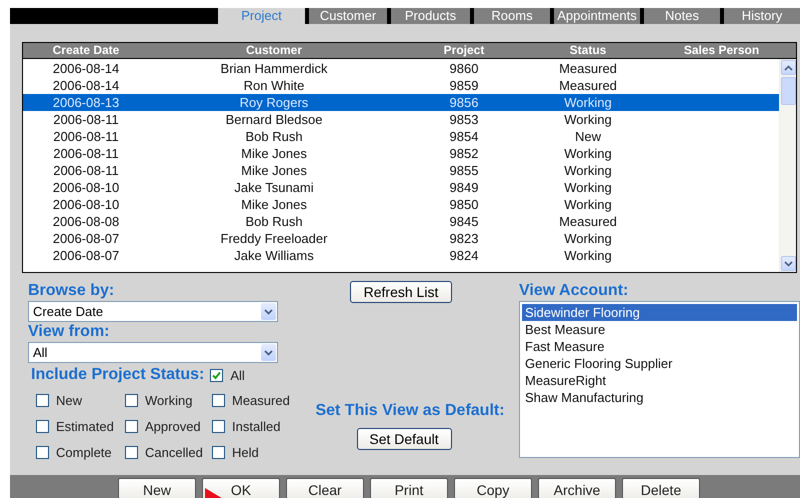 The height and width of the screenshot is (498, 800). Describe the element at coordinates (493, 488) in the screenshot. I see `action-button: Copy` at that location.